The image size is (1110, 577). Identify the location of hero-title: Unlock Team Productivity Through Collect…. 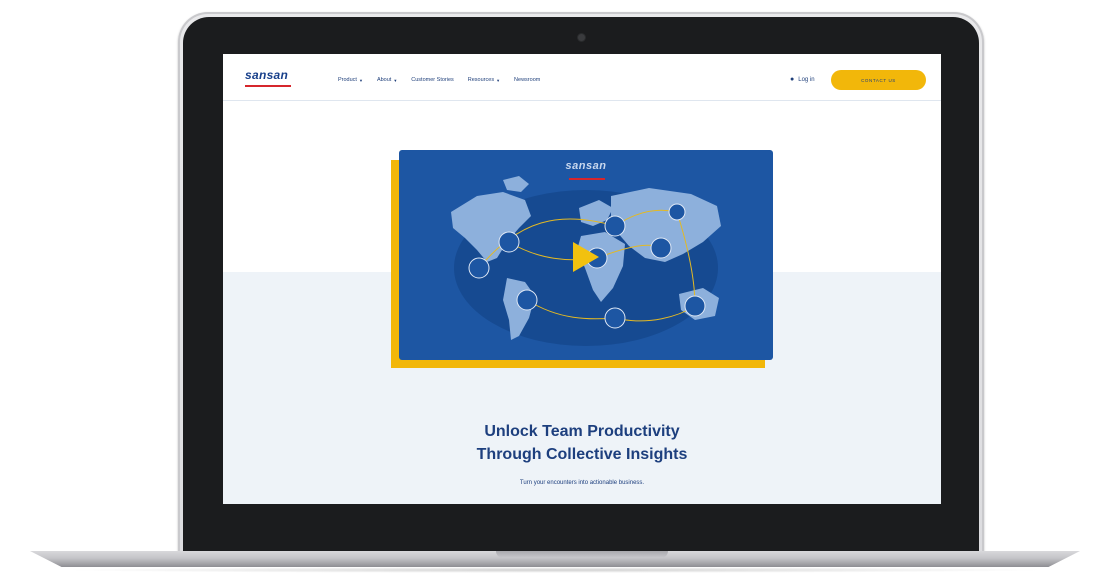
(582, 443).